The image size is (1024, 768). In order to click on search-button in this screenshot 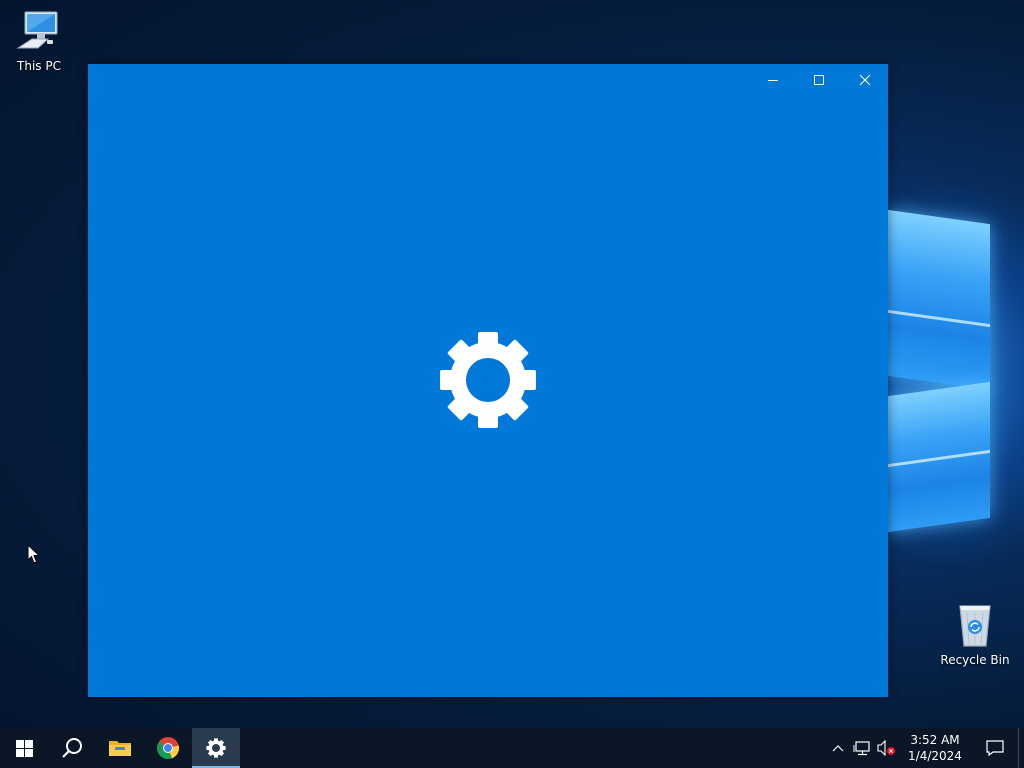, I will do `click(72, 748)`.